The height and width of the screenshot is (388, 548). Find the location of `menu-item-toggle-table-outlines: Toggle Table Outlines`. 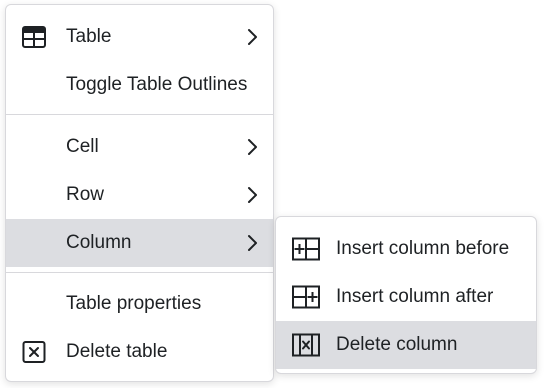

menu-item-toggle-table-outlines: Toggle Table Outlines is located at coordinates (139, 85).